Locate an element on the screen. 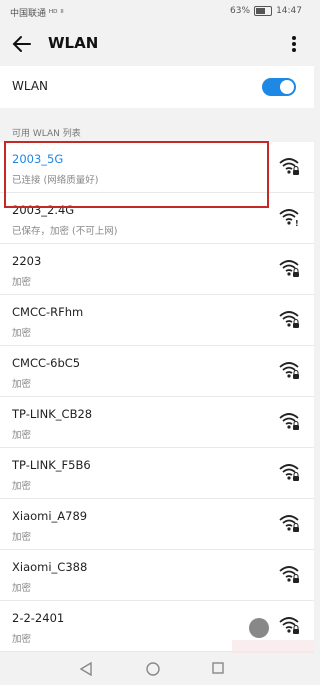  network-row: 2203 加密 is located at coordinates (157, 269).